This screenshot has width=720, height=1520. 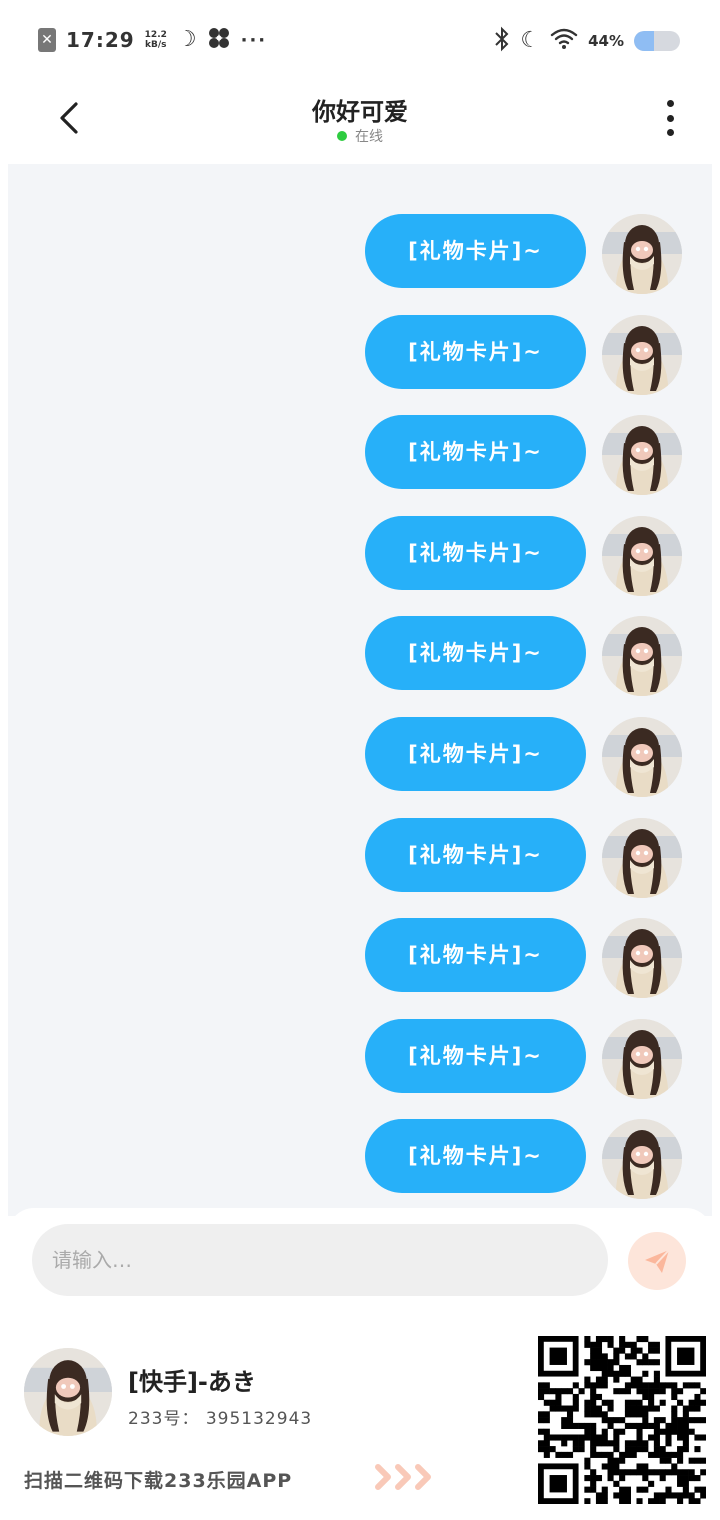 I want to click on status-right: ☾ 44%, so click(x=587, y=41).